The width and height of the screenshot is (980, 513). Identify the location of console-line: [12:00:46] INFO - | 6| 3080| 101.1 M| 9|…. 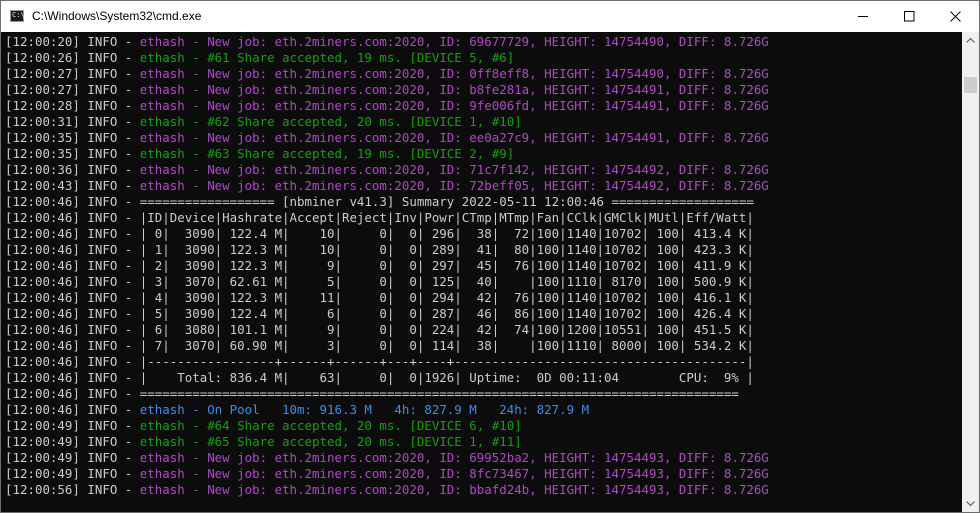
(379, 330).